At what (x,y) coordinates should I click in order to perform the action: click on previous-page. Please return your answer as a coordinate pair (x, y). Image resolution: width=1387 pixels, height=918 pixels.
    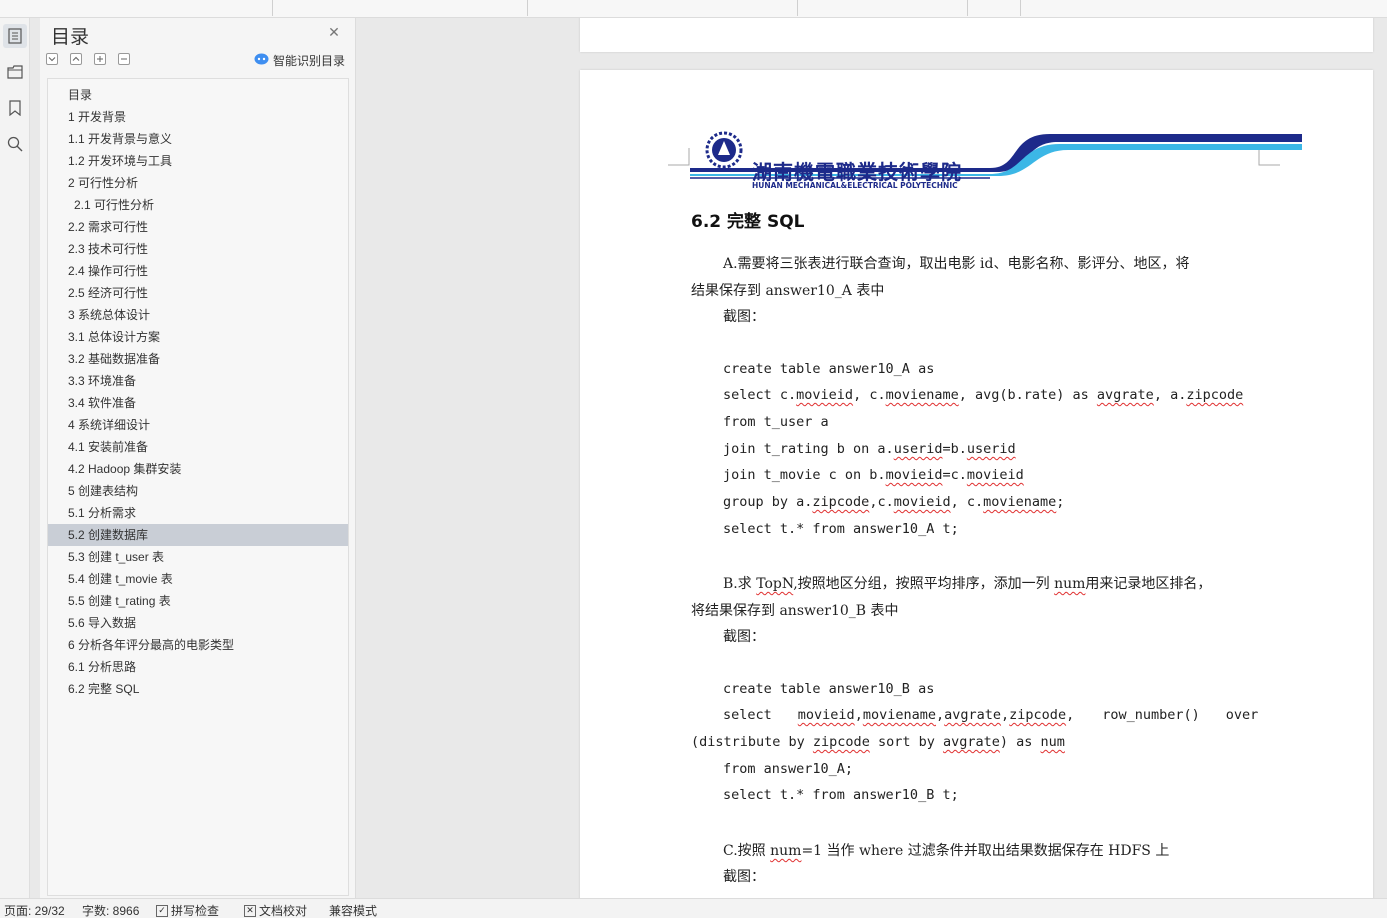
    Looking at the image, I should click on (976, 35).